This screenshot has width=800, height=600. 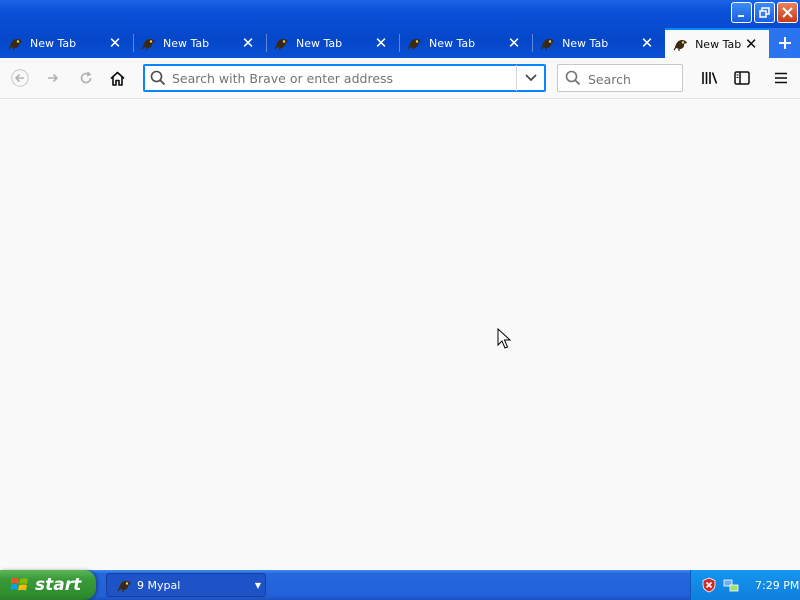 I want to click on forward-button, so click(x=53, y=78).